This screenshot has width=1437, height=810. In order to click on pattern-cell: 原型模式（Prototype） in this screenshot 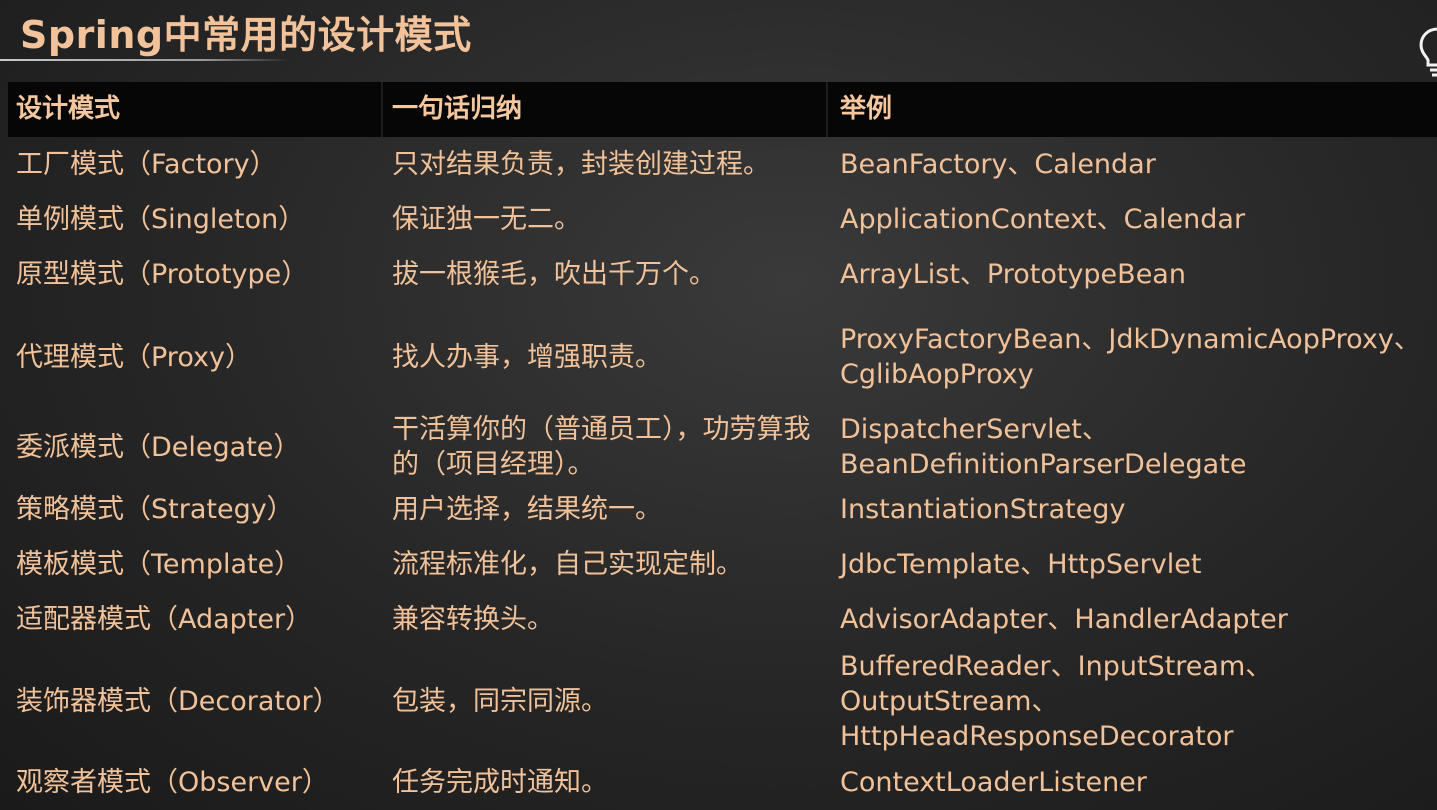, I will do `click(162, 274)`.